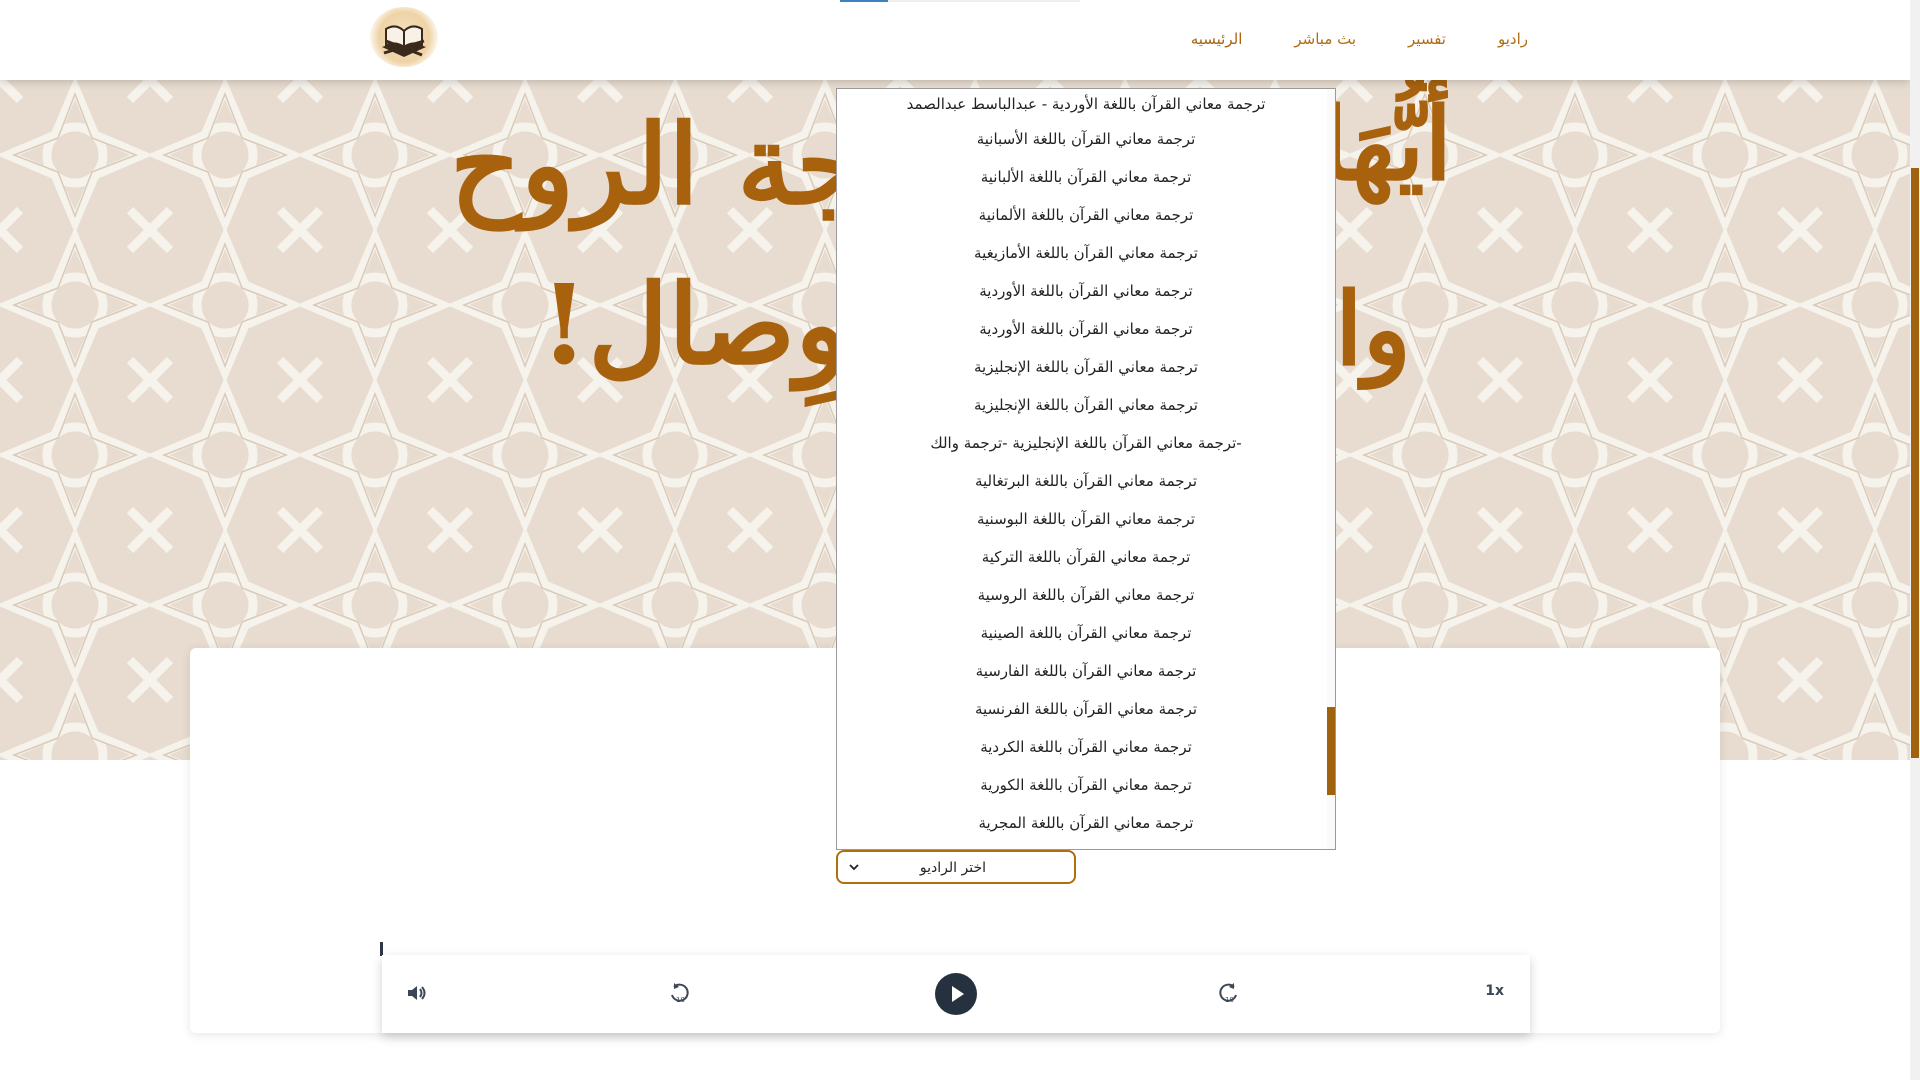  Describe the element at coordinates (1086, 177) in the screenshot. I see `radio-option: ترجمة معاني القرآن باللغة الألبانية` at that location.